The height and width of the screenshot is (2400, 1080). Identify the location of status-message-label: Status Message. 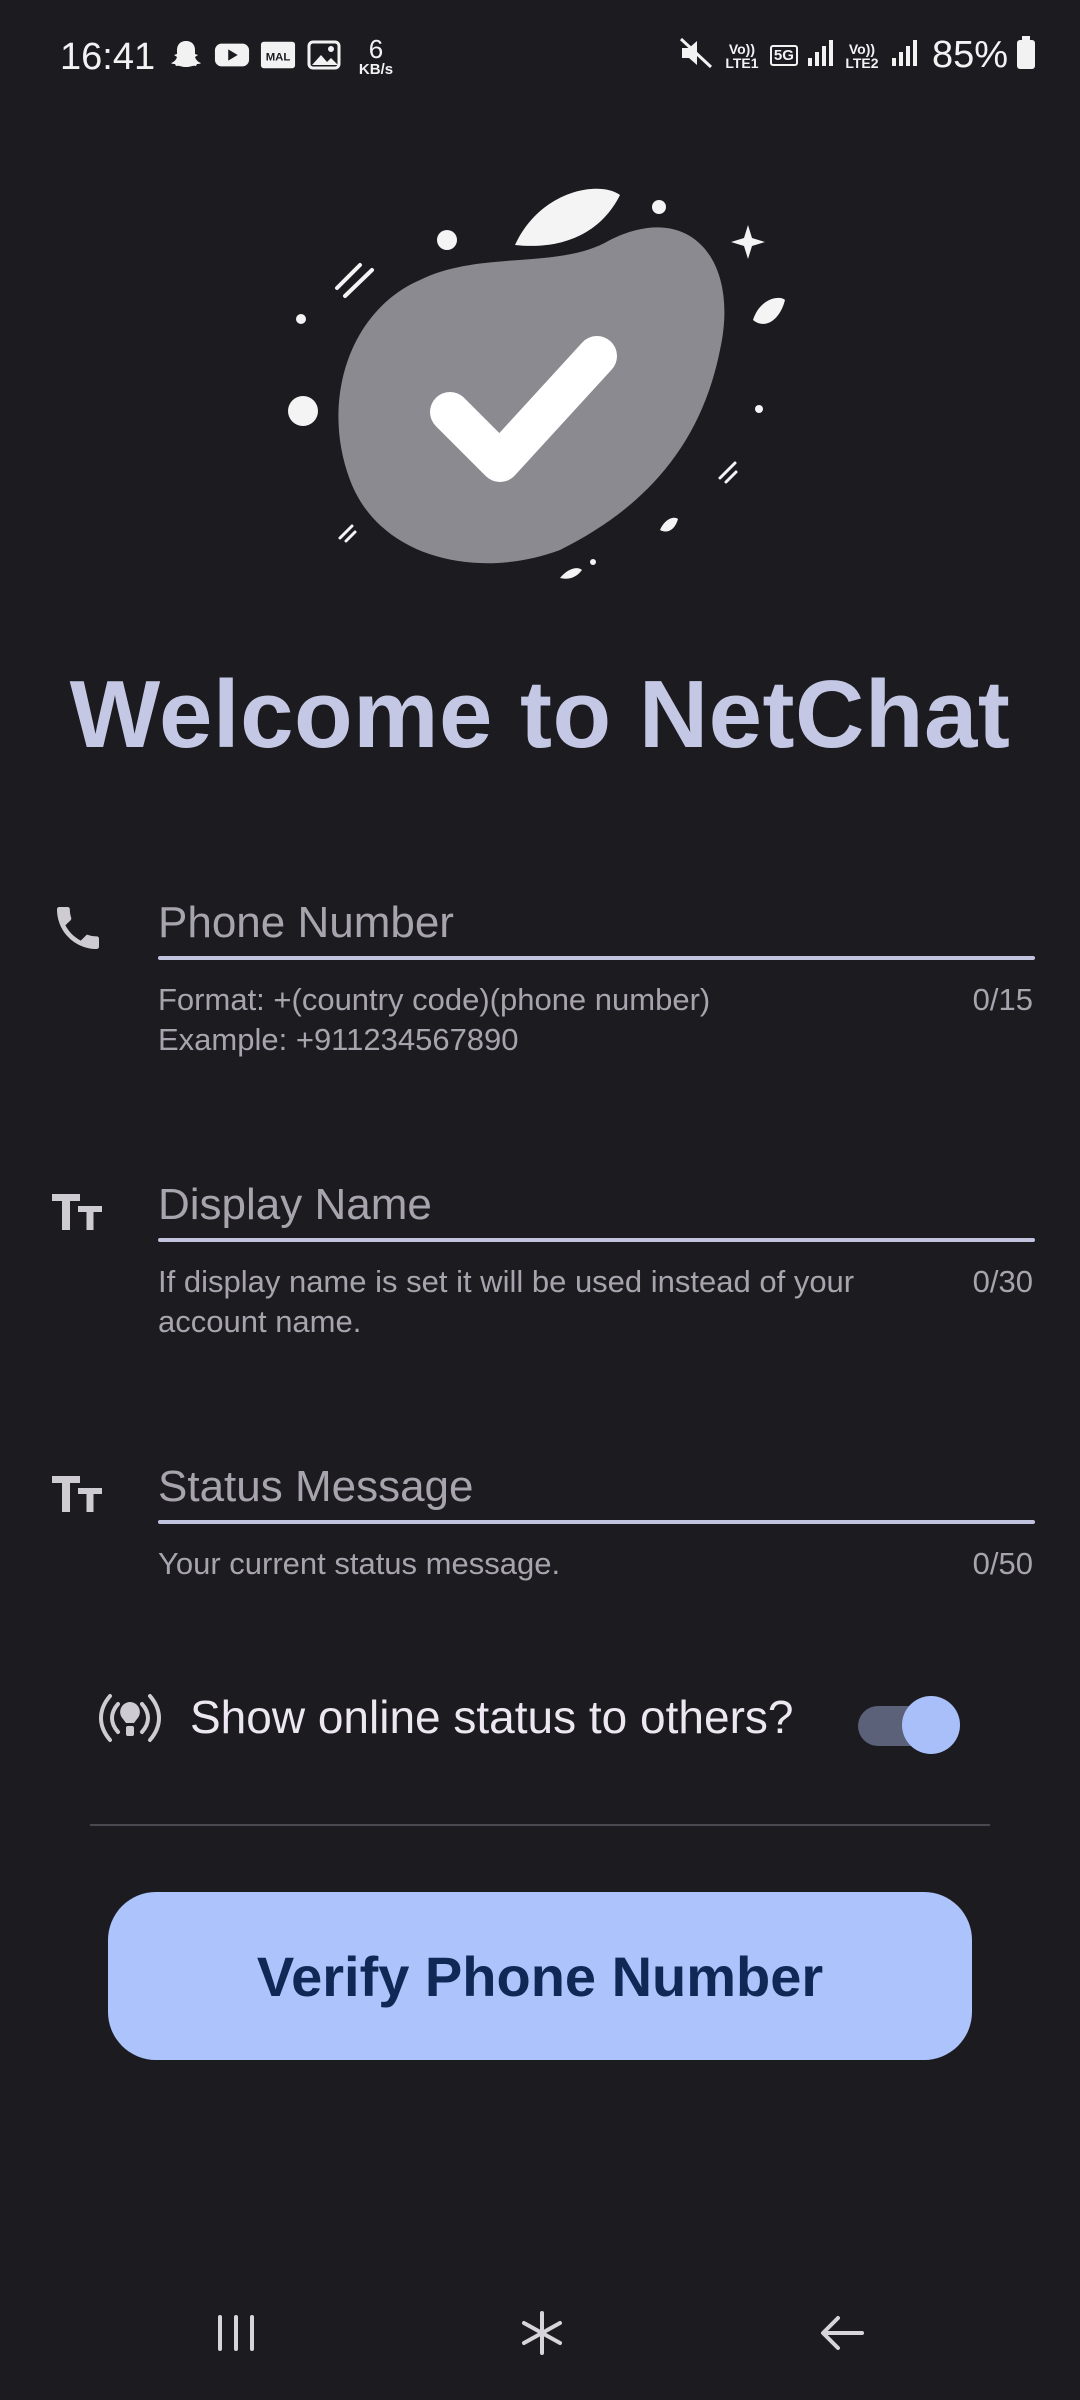
(316, 1486).